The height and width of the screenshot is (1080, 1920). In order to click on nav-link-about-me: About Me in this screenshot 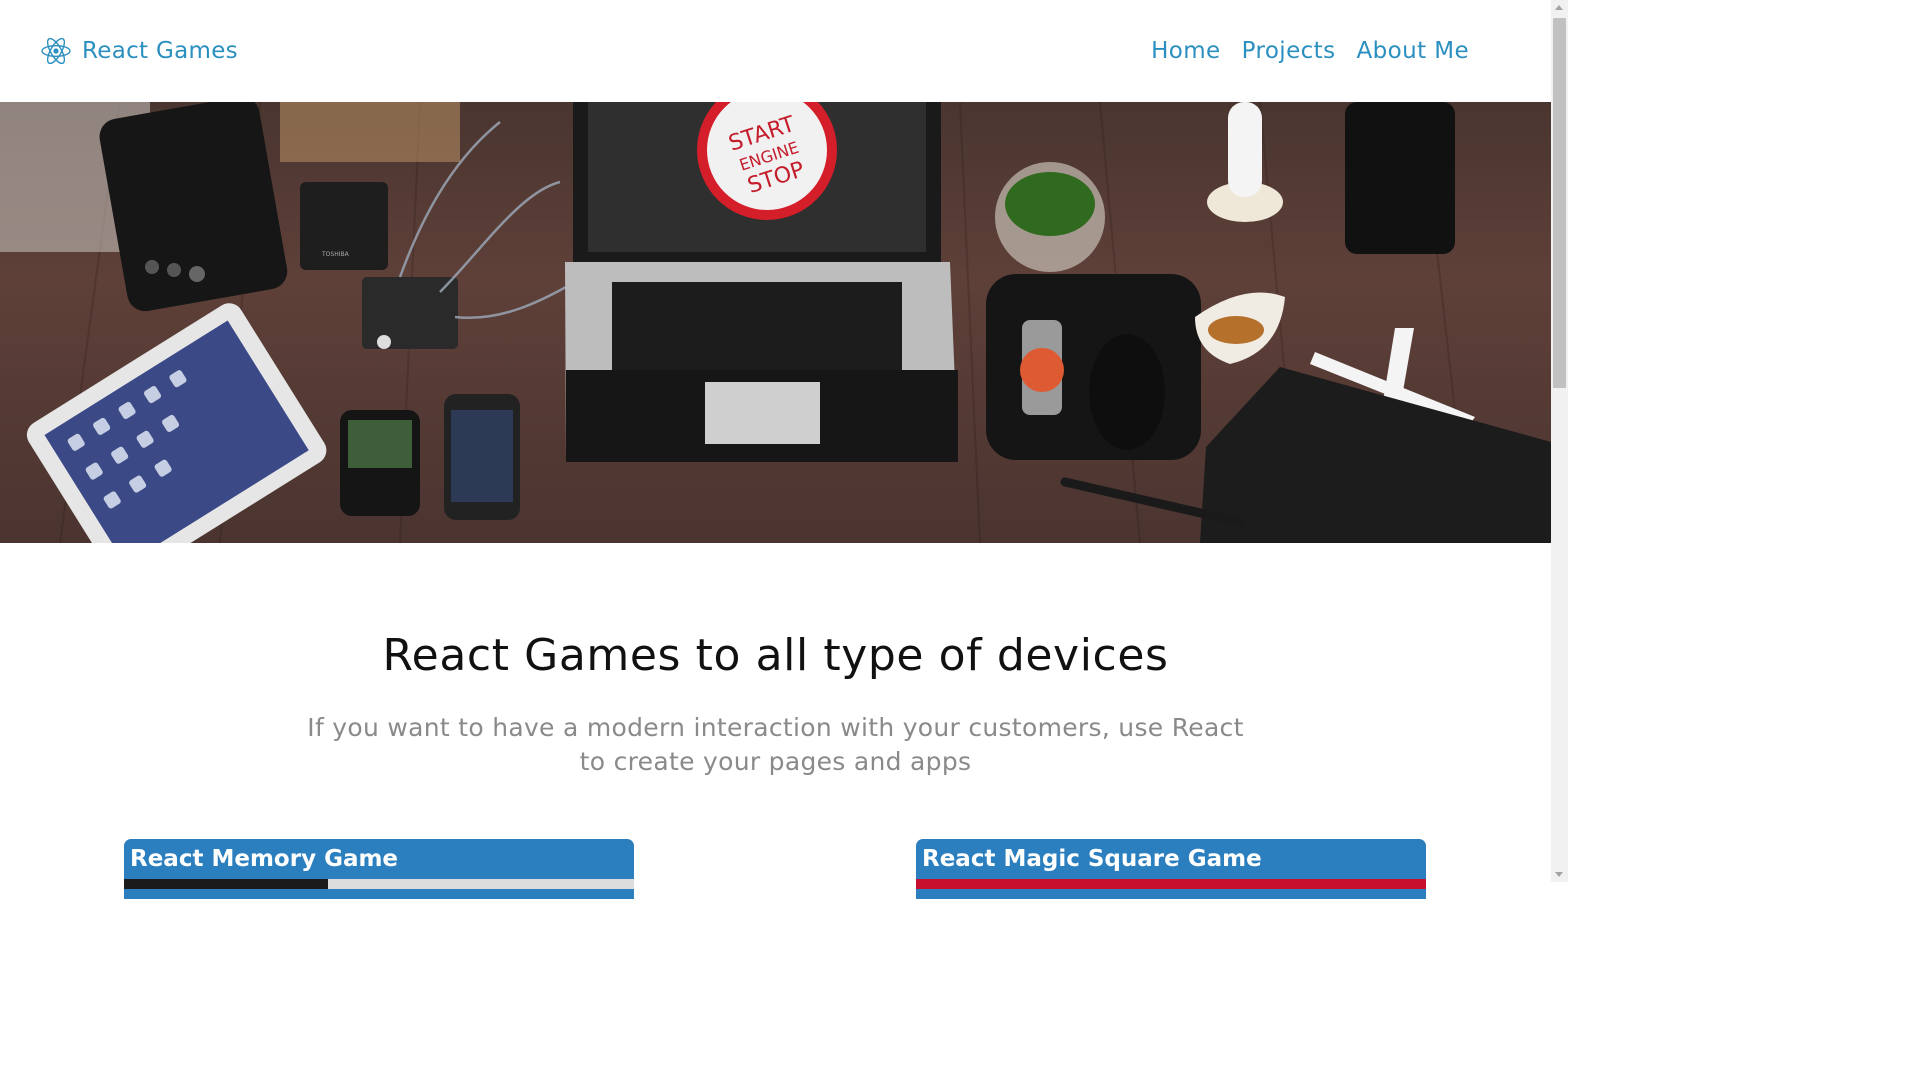, I will do `click(1412, 51)`.